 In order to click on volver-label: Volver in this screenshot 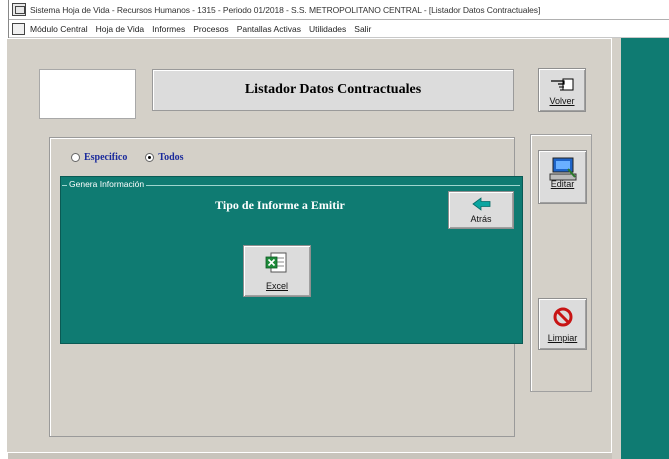, I will do `click(562, 101)`.